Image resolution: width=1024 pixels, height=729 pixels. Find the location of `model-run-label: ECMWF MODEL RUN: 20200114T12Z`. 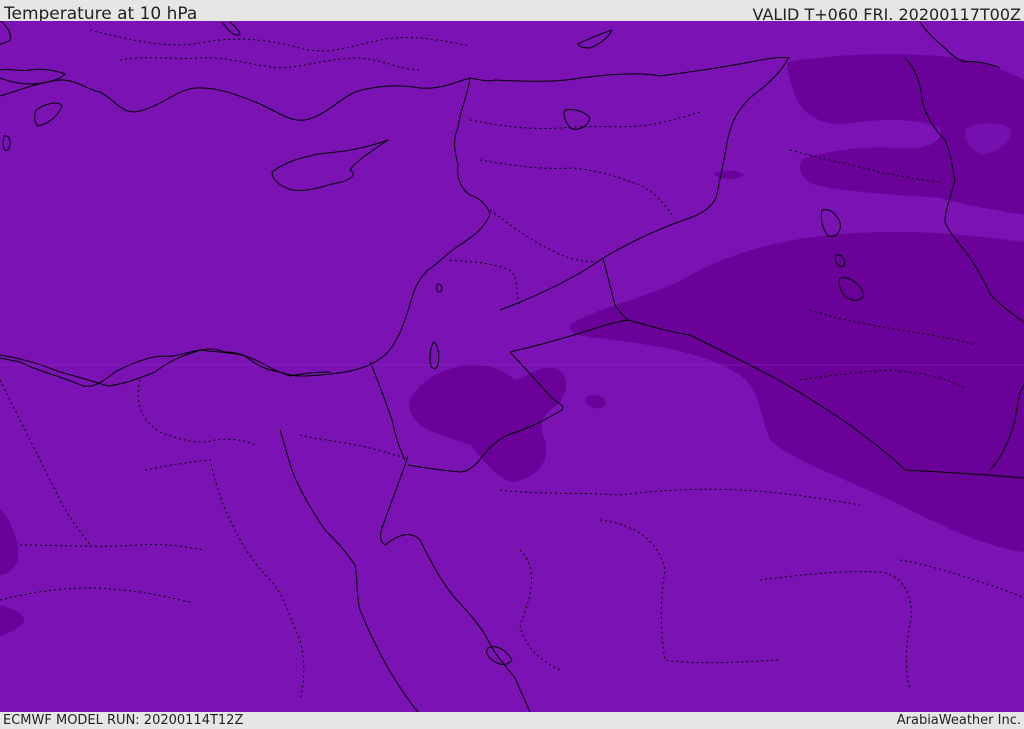

model-run-label: ECMWF MODEL RUN: 20200114T12Z is located at coordinates (123, 720).